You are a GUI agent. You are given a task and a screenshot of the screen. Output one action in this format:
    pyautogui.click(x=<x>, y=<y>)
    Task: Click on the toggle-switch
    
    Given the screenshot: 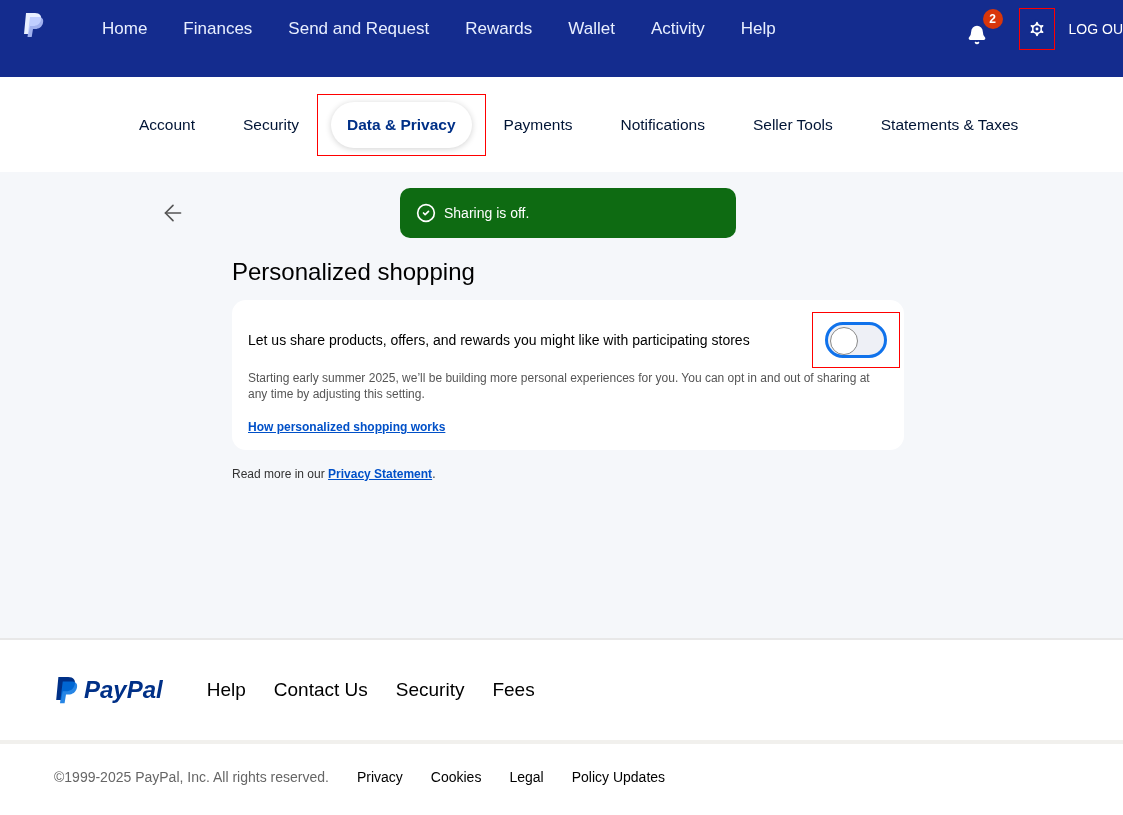 What is the action you would take?
    pyautogui.click(x=856, y=340)
    